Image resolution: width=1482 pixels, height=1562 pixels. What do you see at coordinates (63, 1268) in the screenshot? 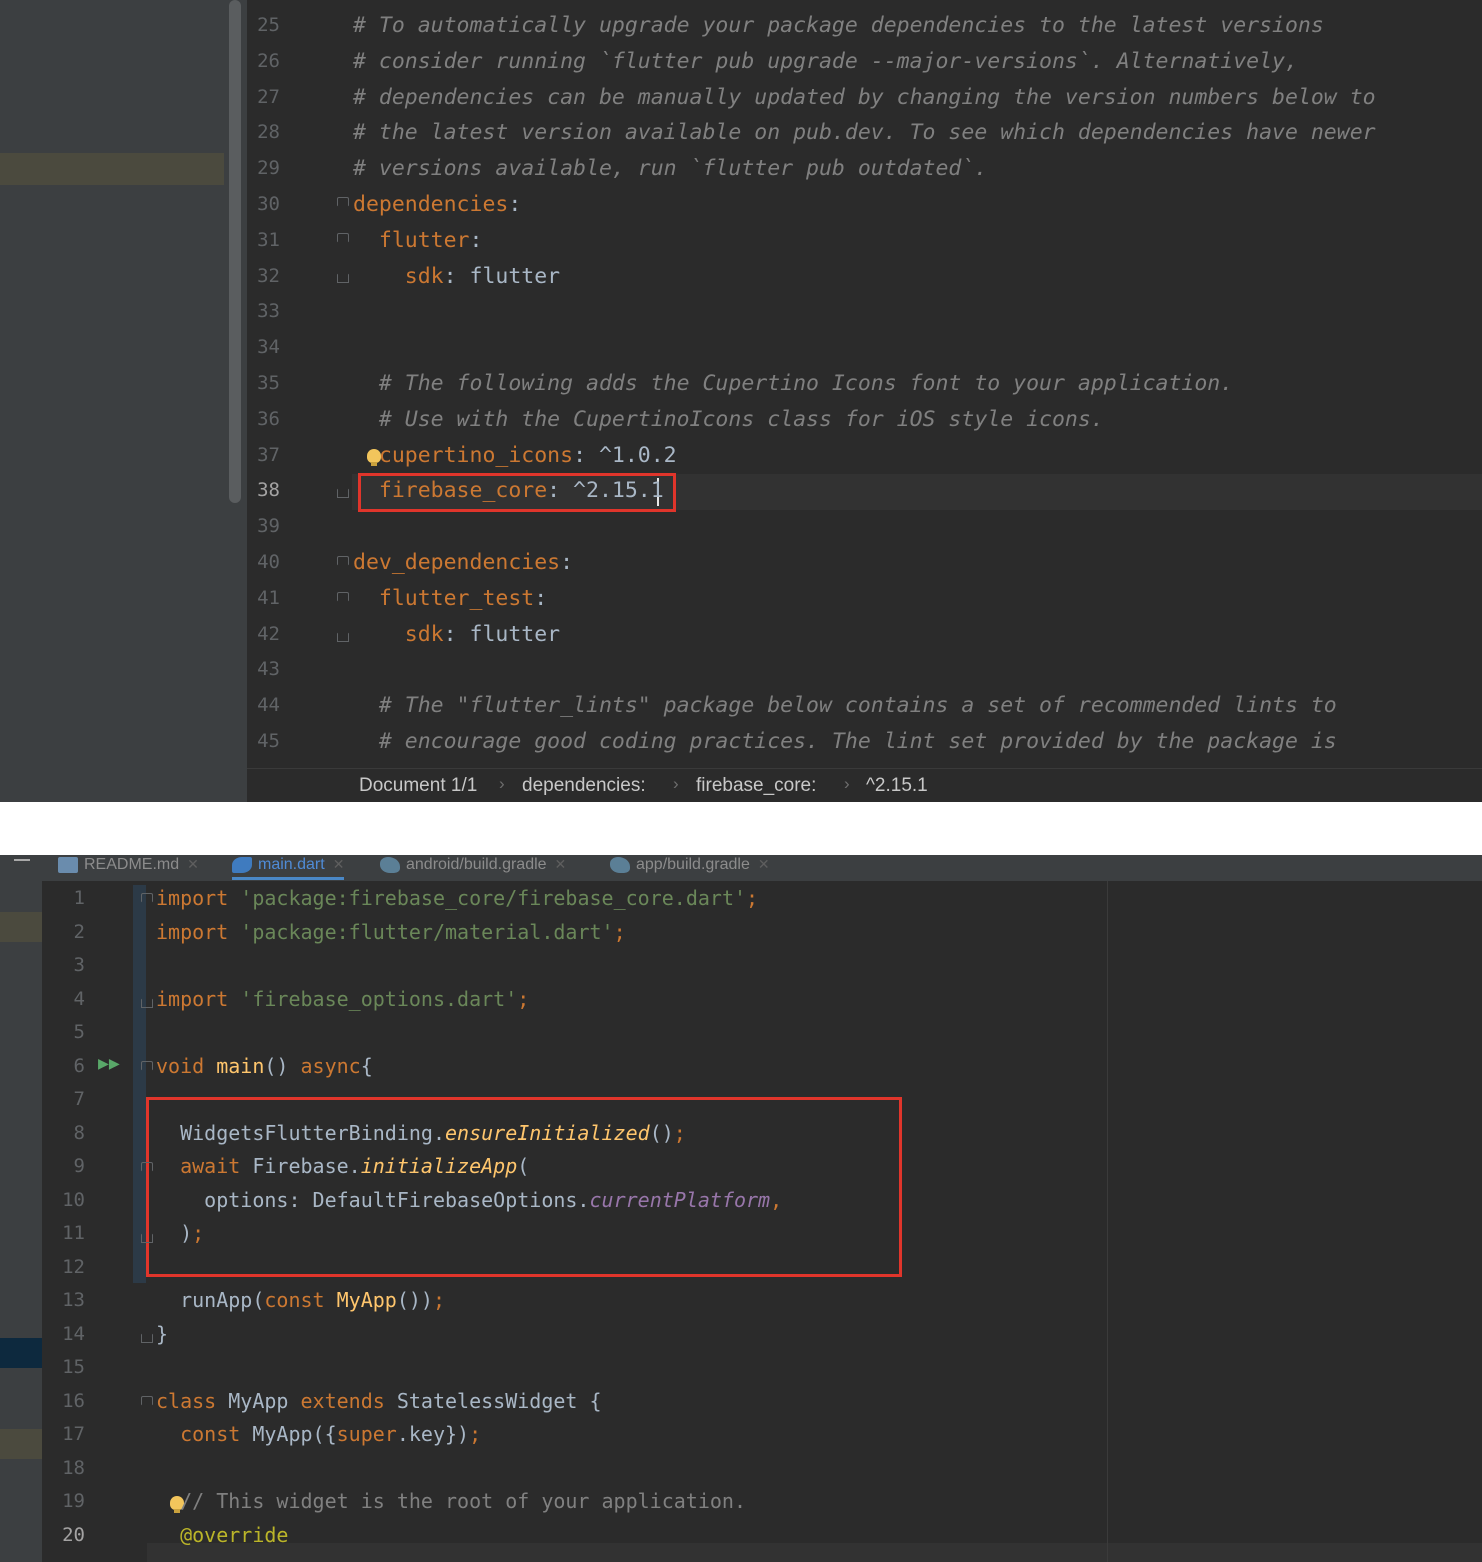
I see `line-number: 12` at bounding box center [63, 1268].